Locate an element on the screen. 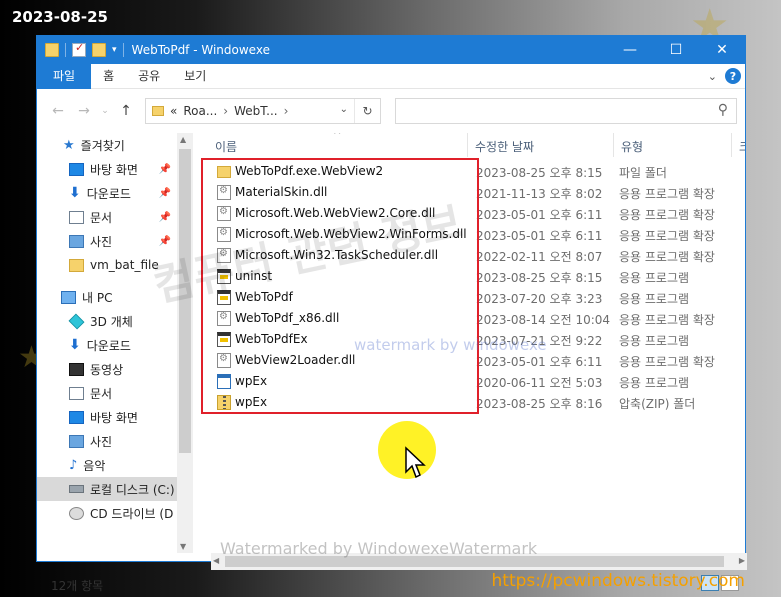 This screenshot has height=597, width=781. nav-item-pictures-pc: 사진 is located at coordinates (107, 441).